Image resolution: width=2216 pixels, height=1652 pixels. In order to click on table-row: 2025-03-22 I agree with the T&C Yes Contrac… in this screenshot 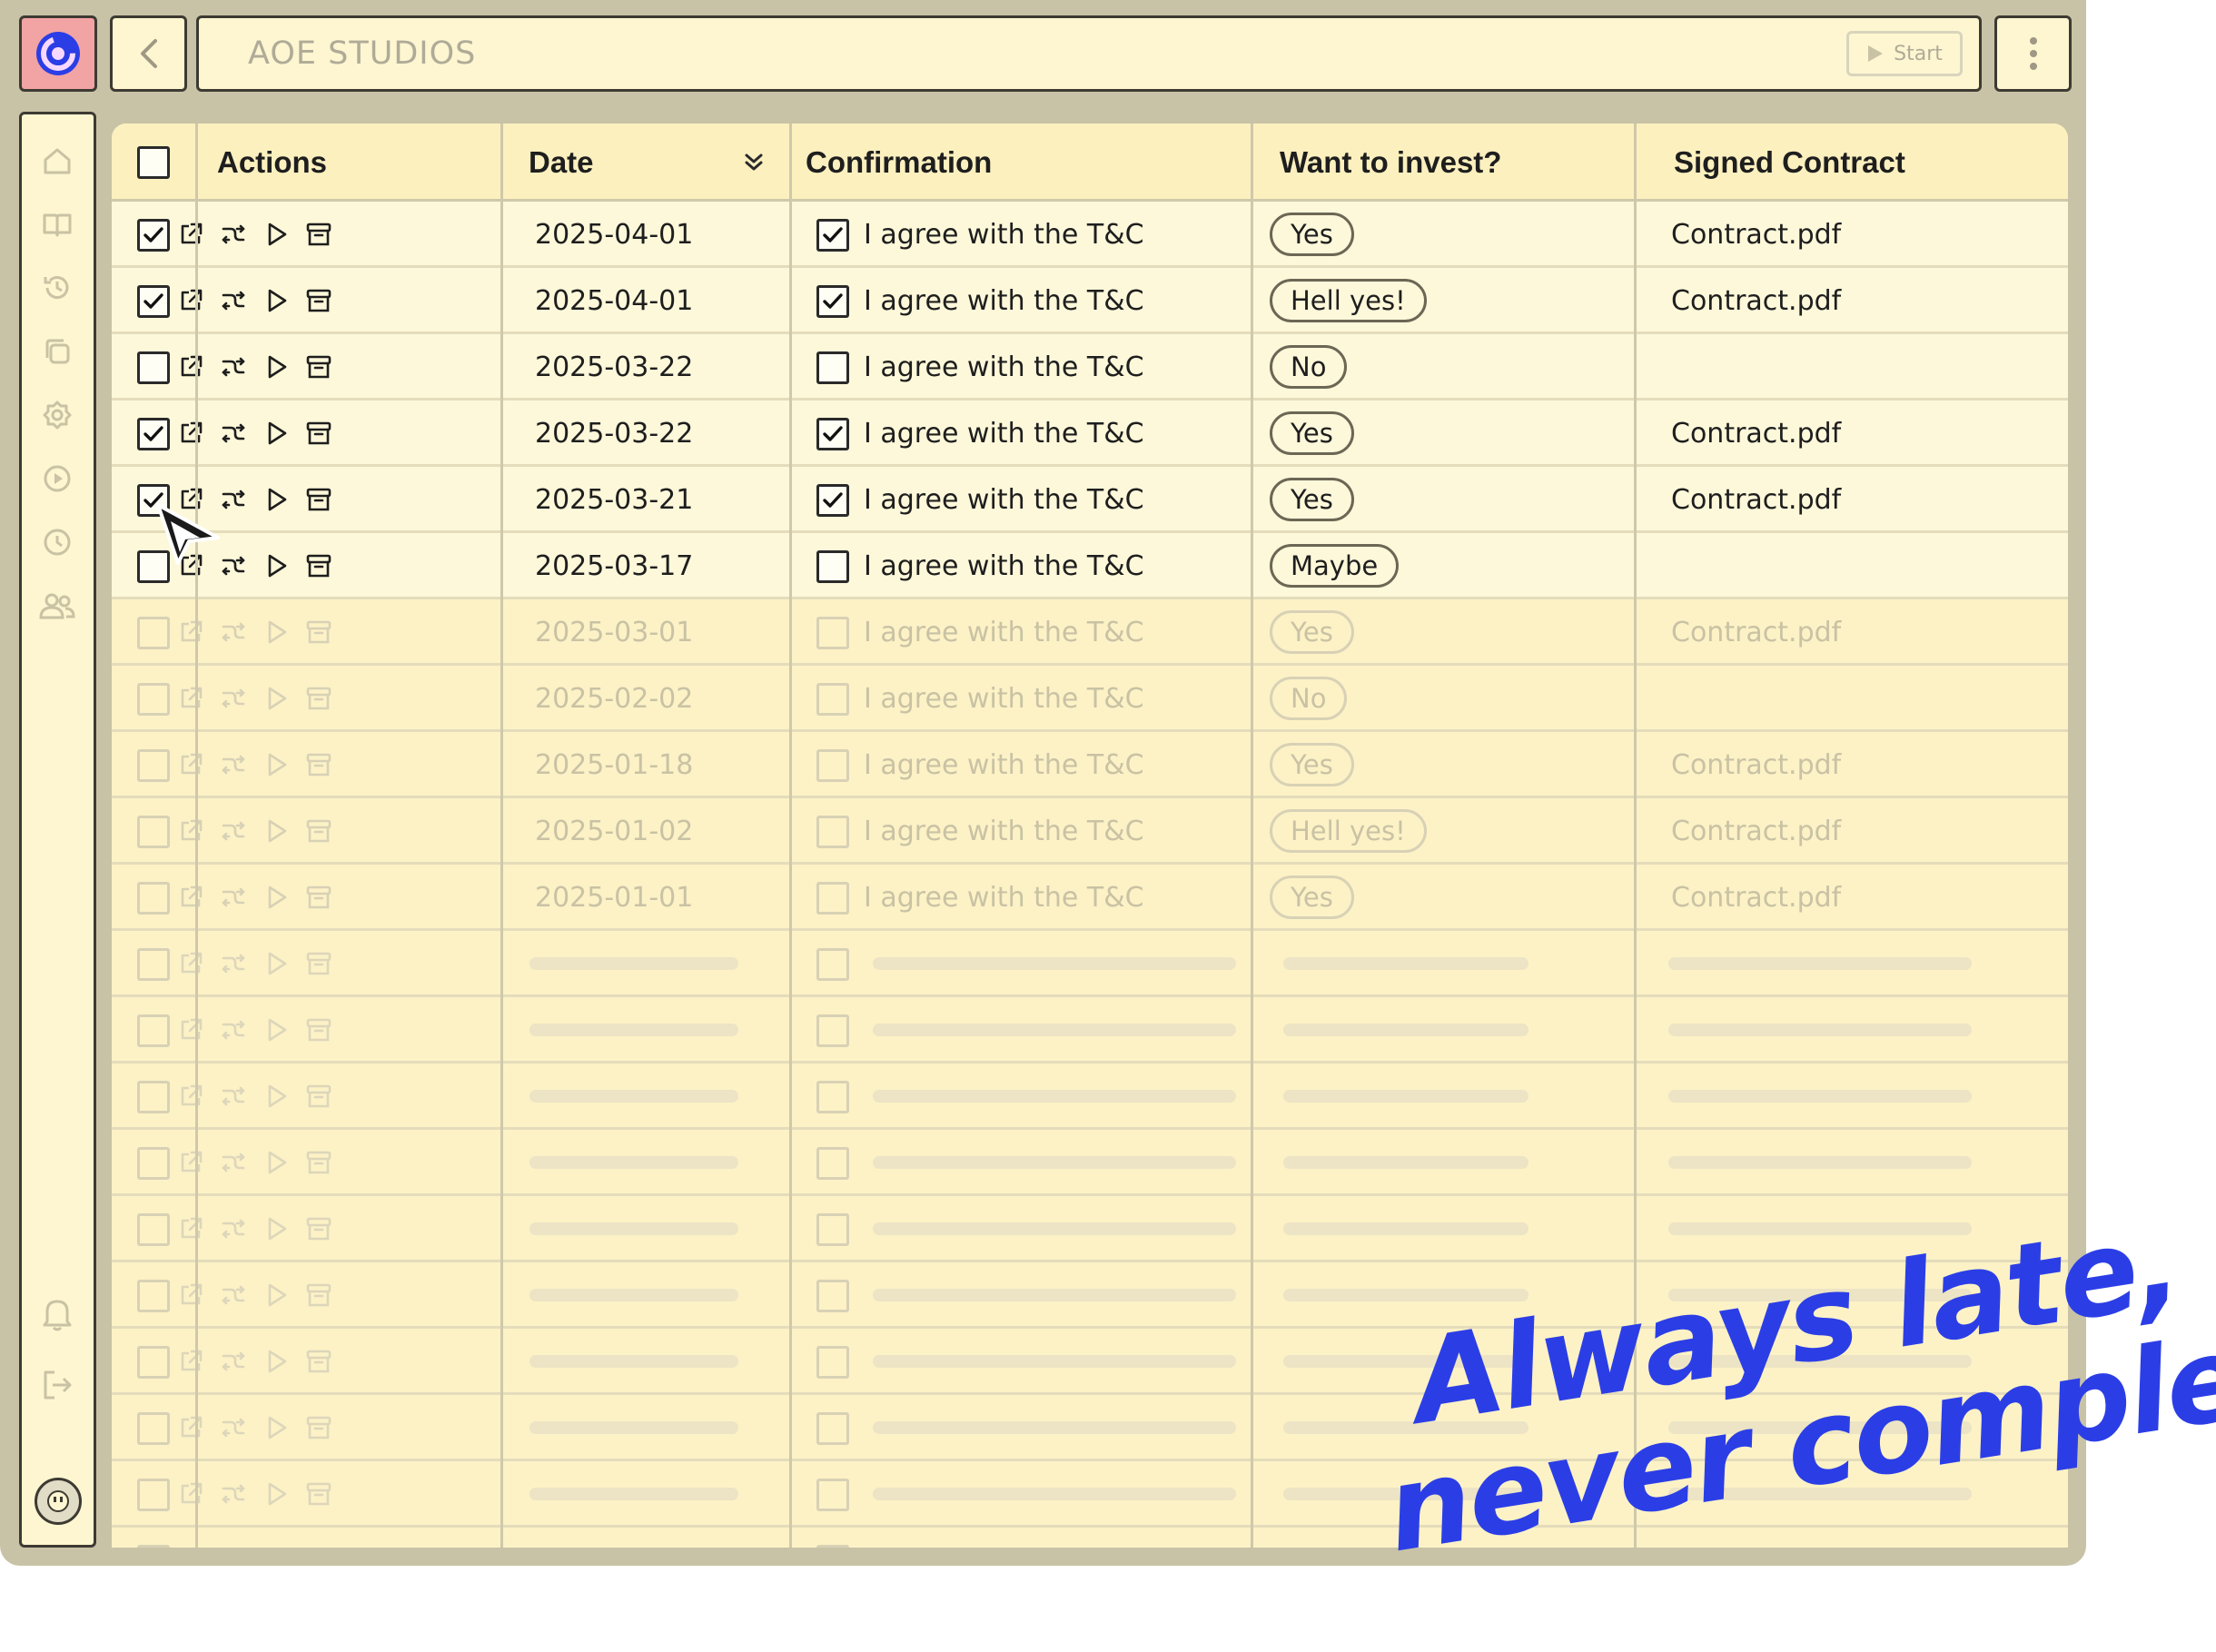, I will do `click(1090, 434)`.